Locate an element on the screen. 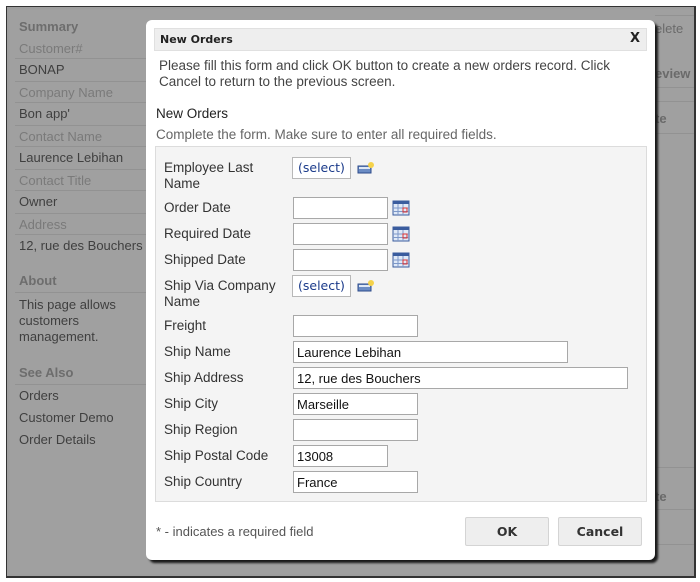  label-freight: Freight is located at coordinates (185, 325).